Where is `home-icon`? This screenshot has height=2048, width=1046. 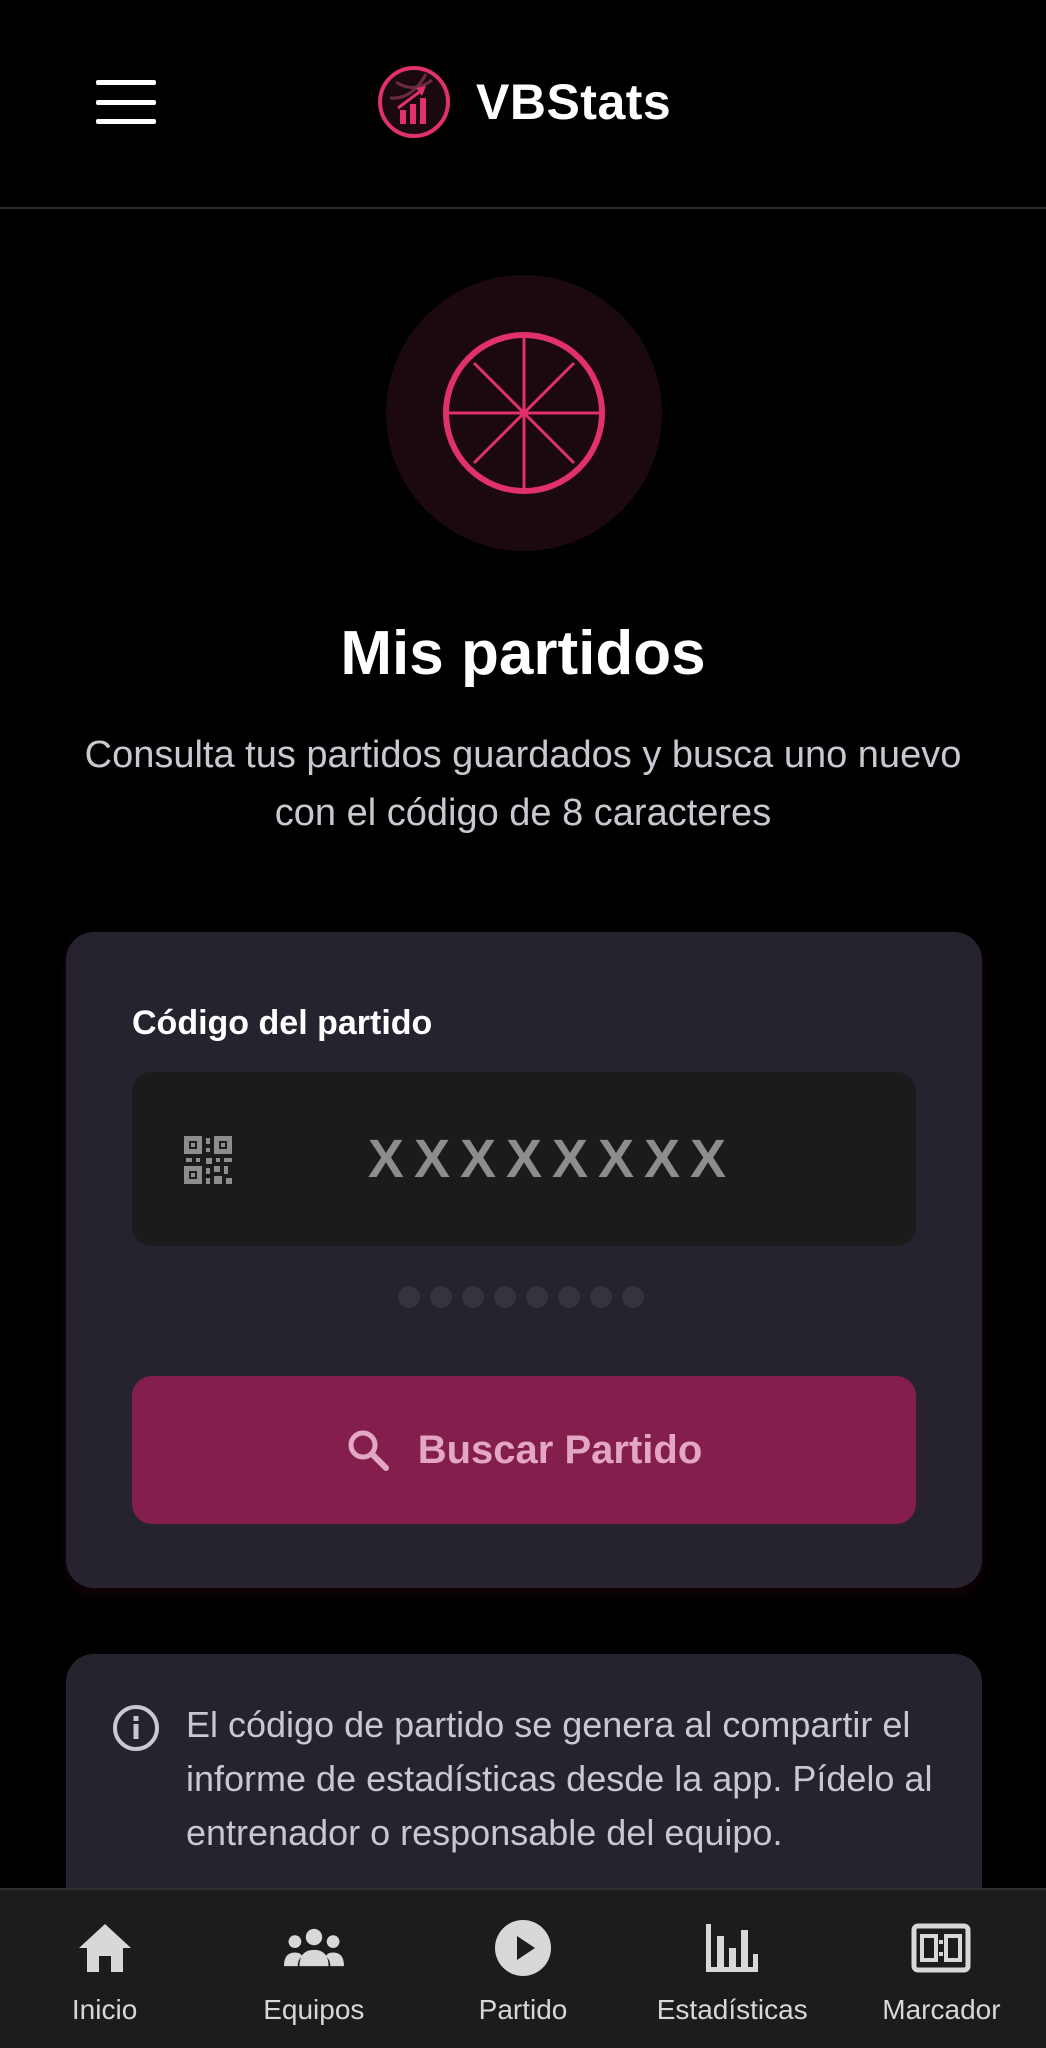 home-icon is located at coordinates (105, 1948).